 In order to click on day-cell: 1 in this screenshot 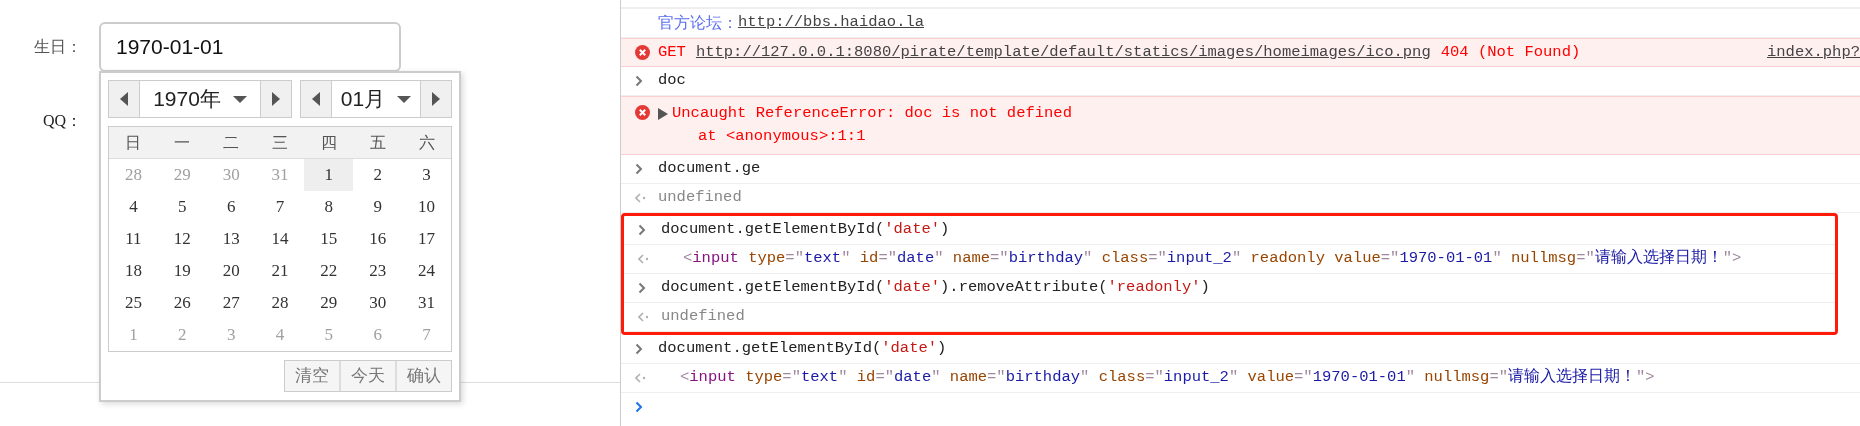, I will do `click(329, 175)`.